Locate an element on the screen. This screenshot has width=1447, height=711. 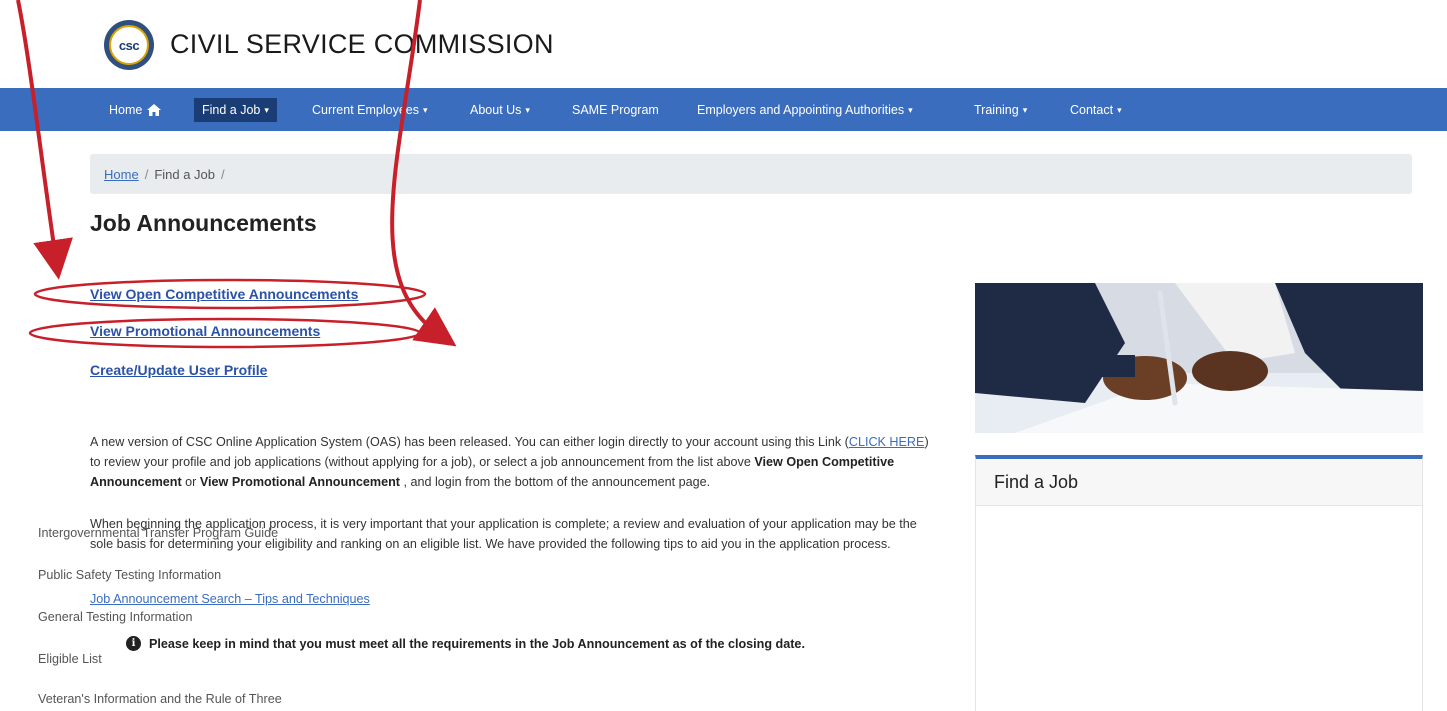
nav-same-program-label: SAME Program is located at coordinates (615, 110).